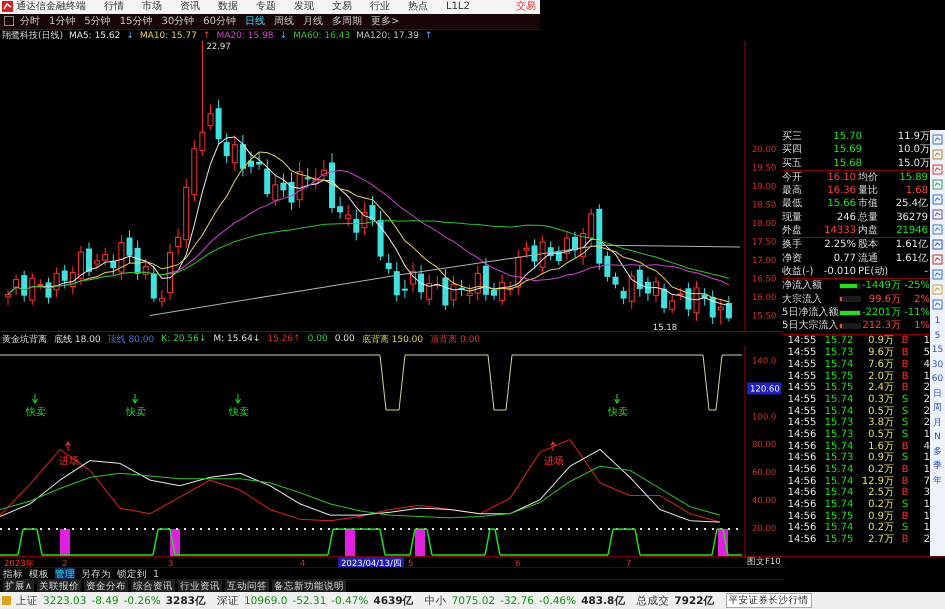  Describe the element at coordinates (937, 365) in the screenshot. I see `period-shortcut: 30` at that location.